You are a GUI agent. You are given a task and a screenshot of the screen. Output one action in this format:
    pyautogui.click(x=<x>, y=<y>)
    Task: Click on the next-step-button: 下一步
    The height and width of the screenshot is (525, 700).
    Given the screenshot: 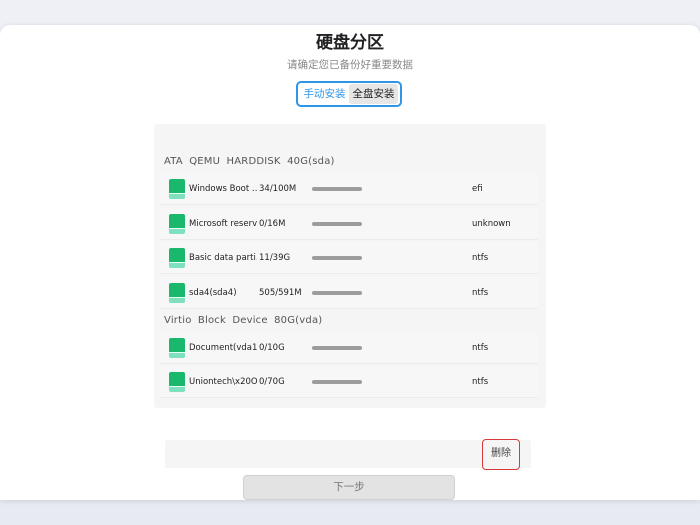 What is the action you would take?
    pyautogui.click(x=349, y=487)
    